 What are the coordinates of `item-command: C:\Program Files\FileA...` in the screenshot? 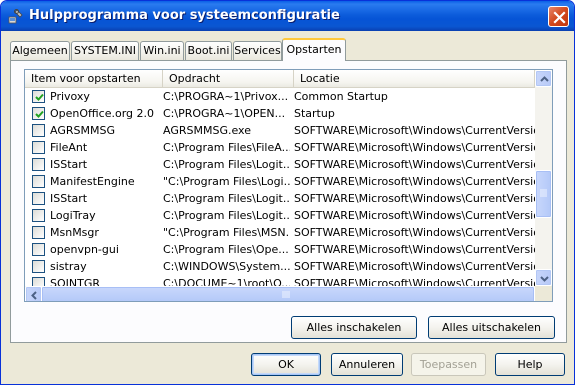 It's located at (226, 147).